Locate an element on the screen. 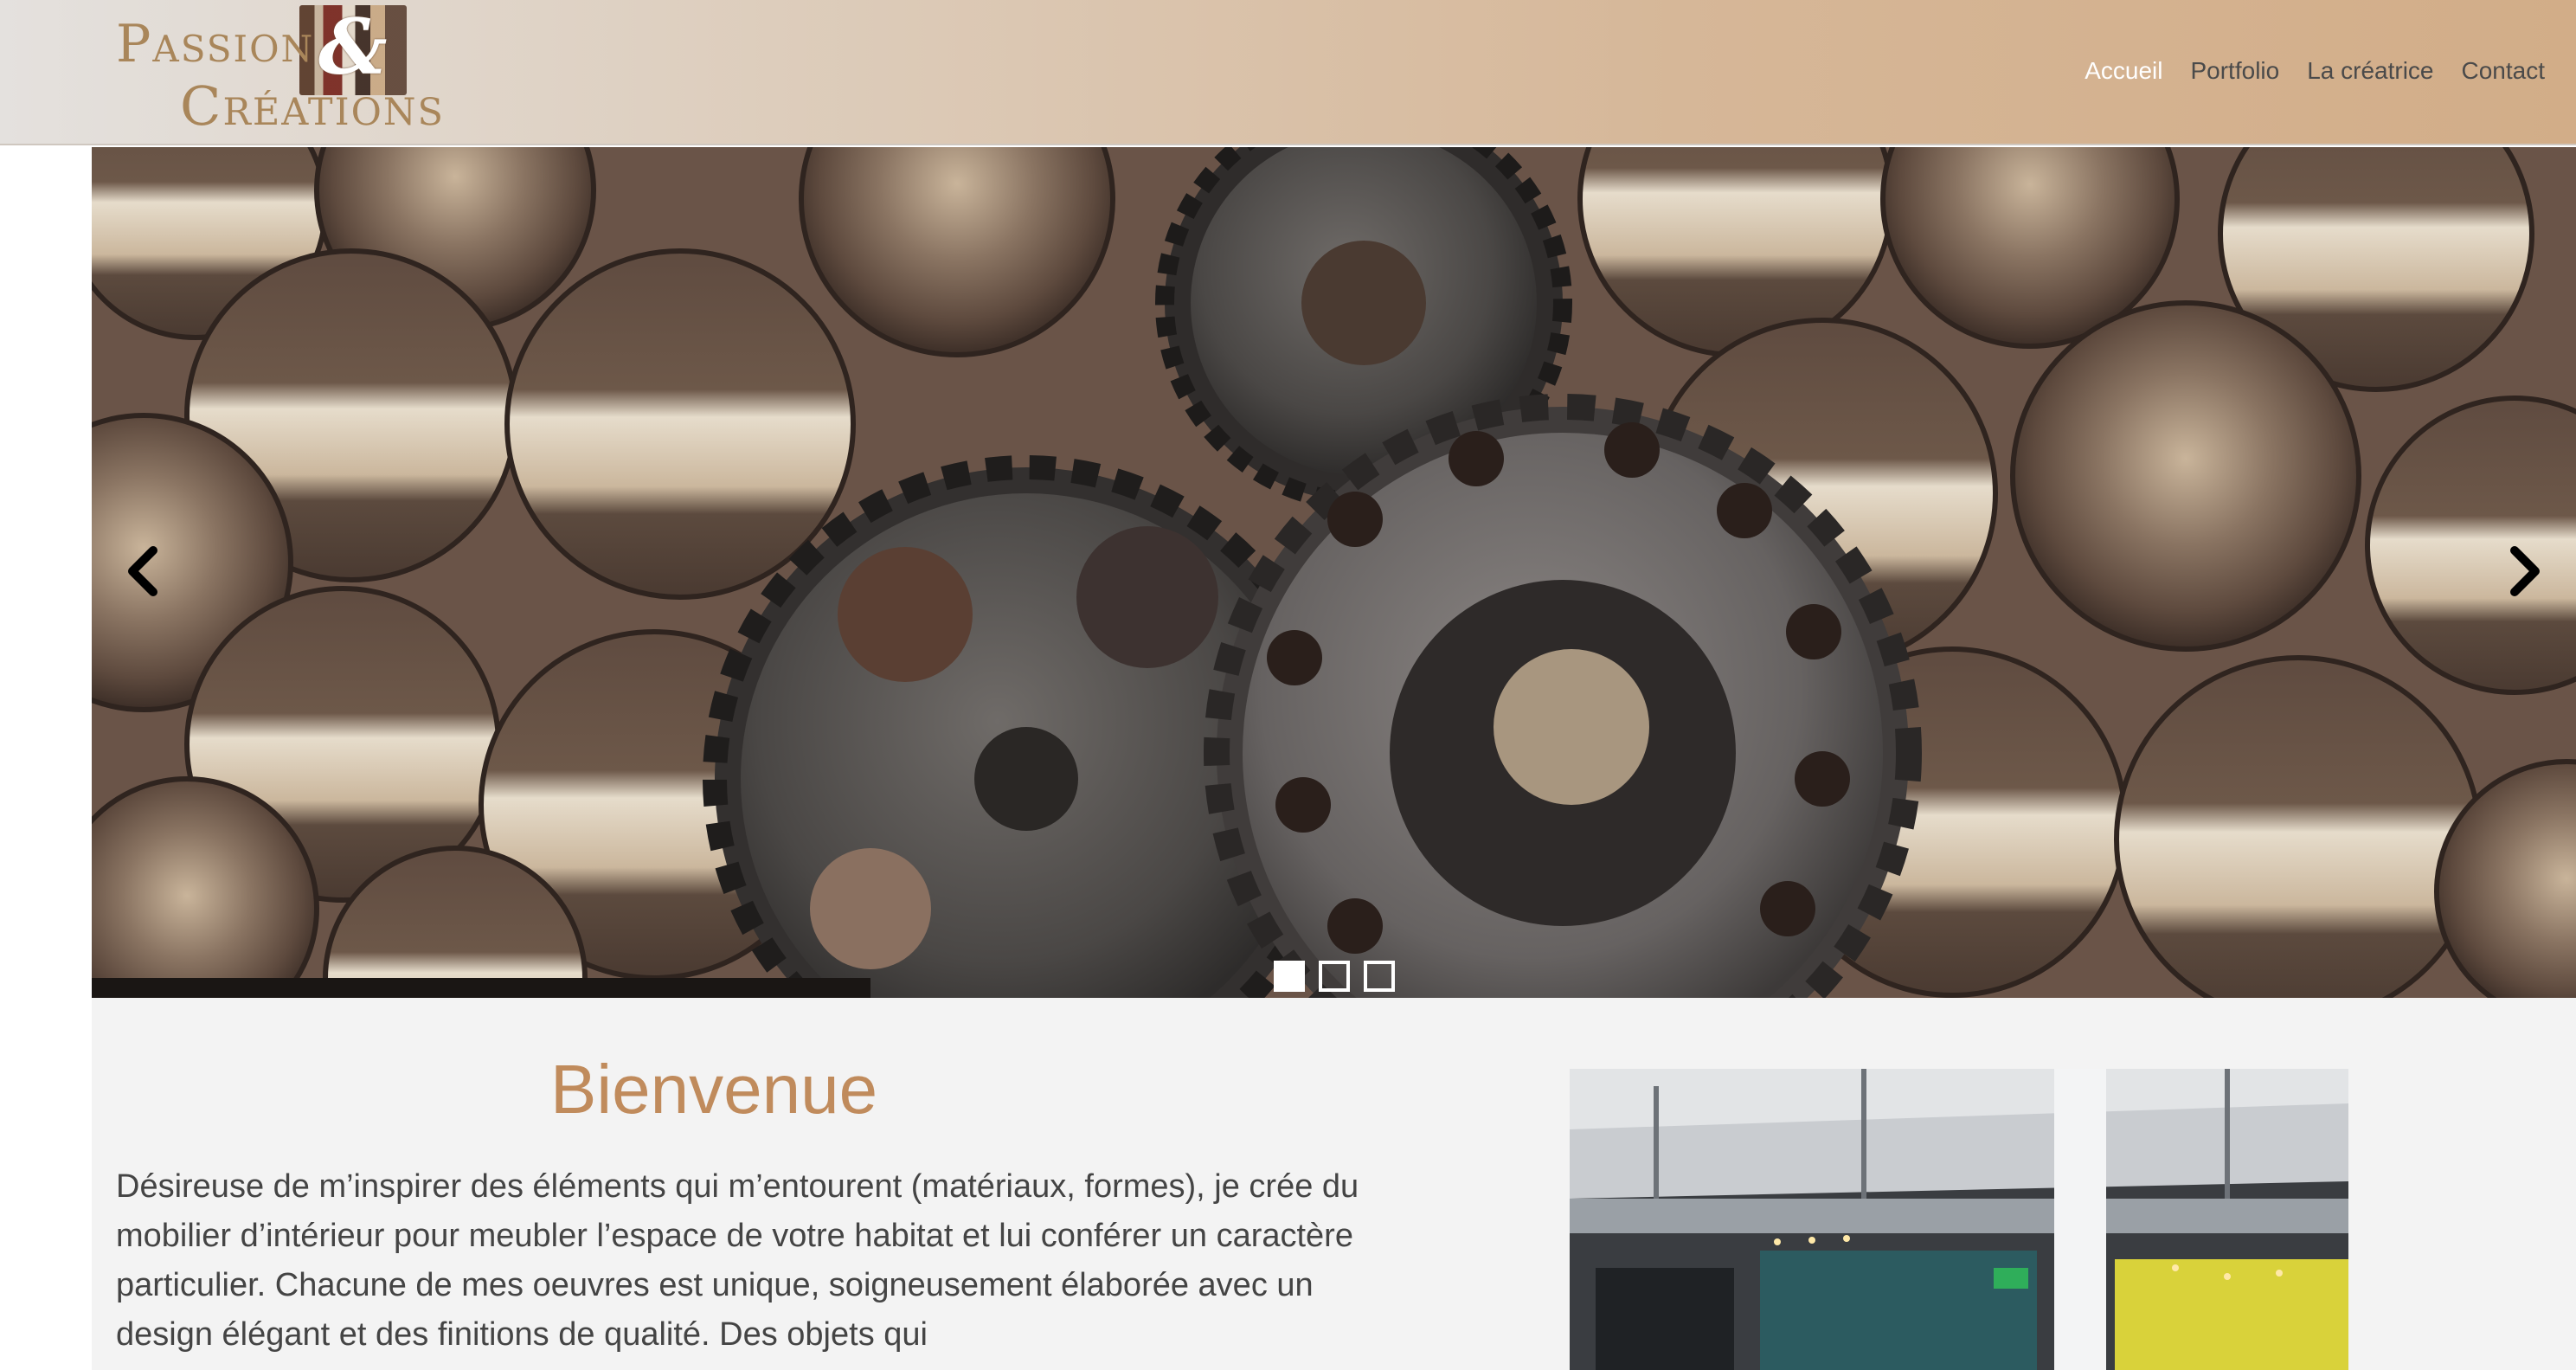 This screenshot has width=2576, height=1370. nav-item-contact: Contact is located at coordinates (2504, 71).